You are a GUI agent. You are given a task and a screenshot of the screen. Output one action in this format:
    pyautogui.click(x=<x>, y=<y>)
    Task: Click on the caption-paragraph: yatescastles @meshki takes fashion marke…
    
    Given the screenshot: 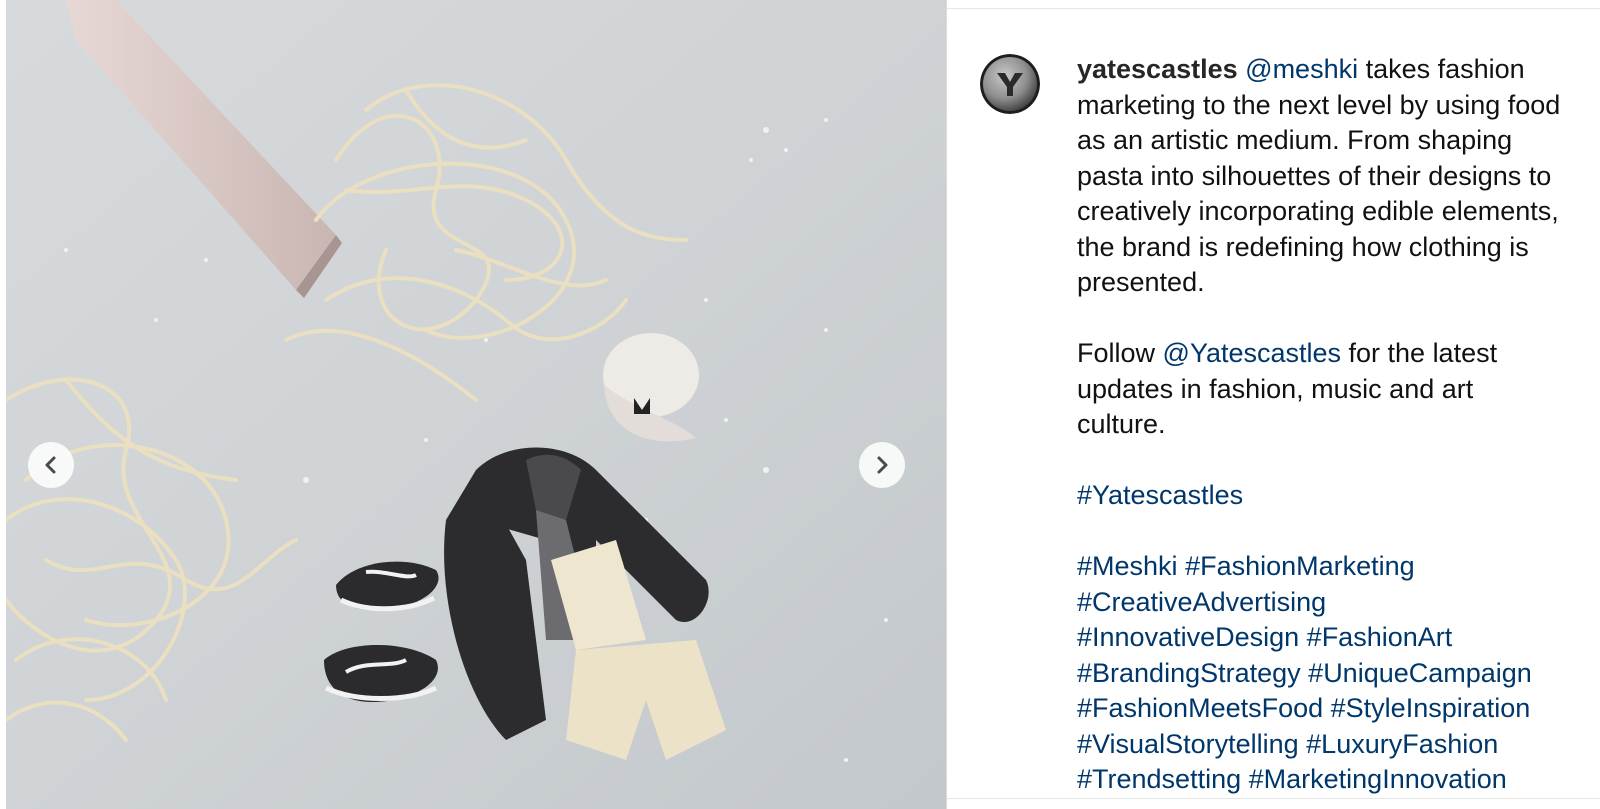 What is the action you would take?
    pyautogui.click(x=1322, y=176)
    